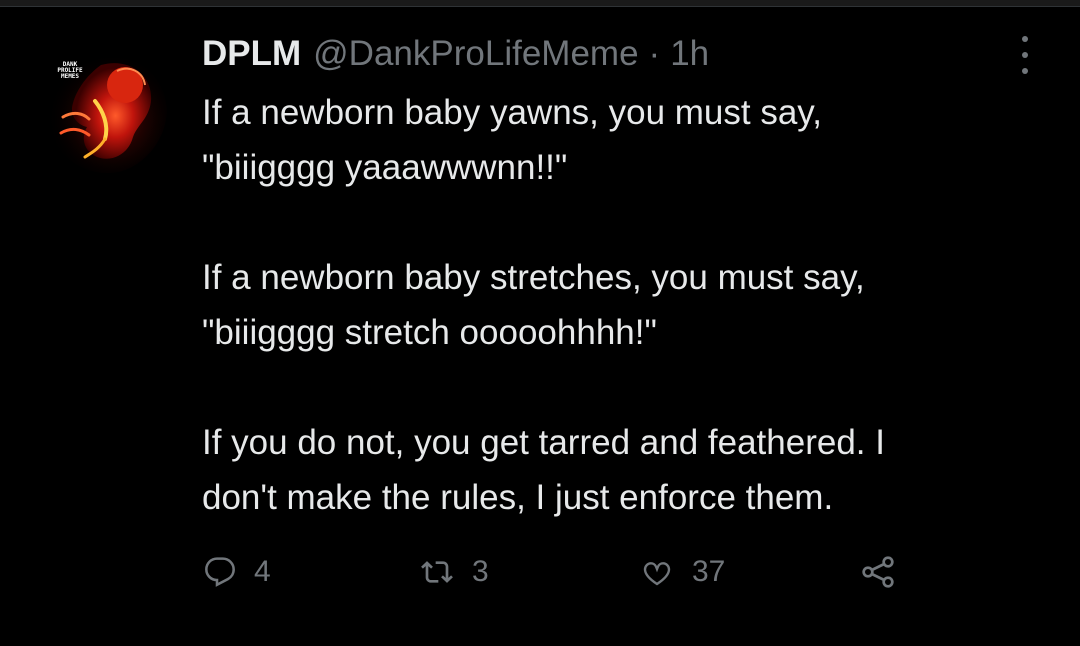 This screenshot has width=1080, height=646. I want to click on avatar-image, so click(100, 108).